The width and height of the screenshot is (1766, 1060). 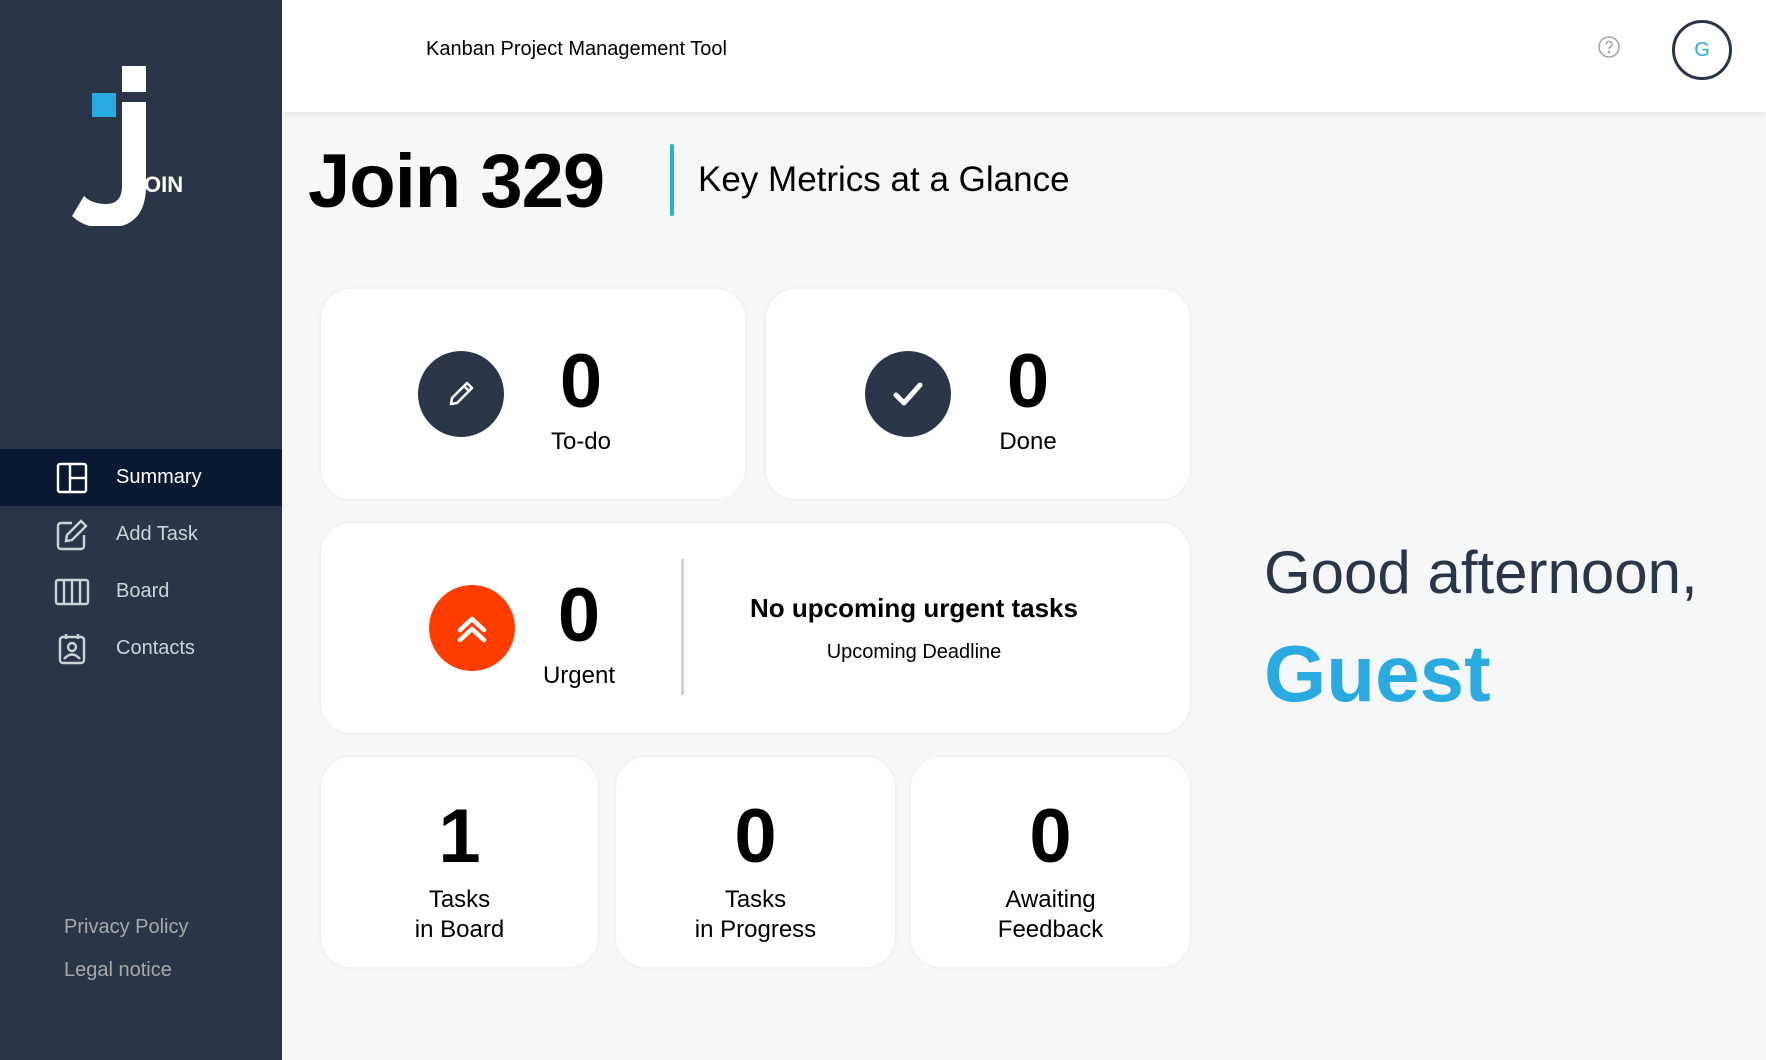 I want to click on add-task-icon, so click(x=72, y=534).